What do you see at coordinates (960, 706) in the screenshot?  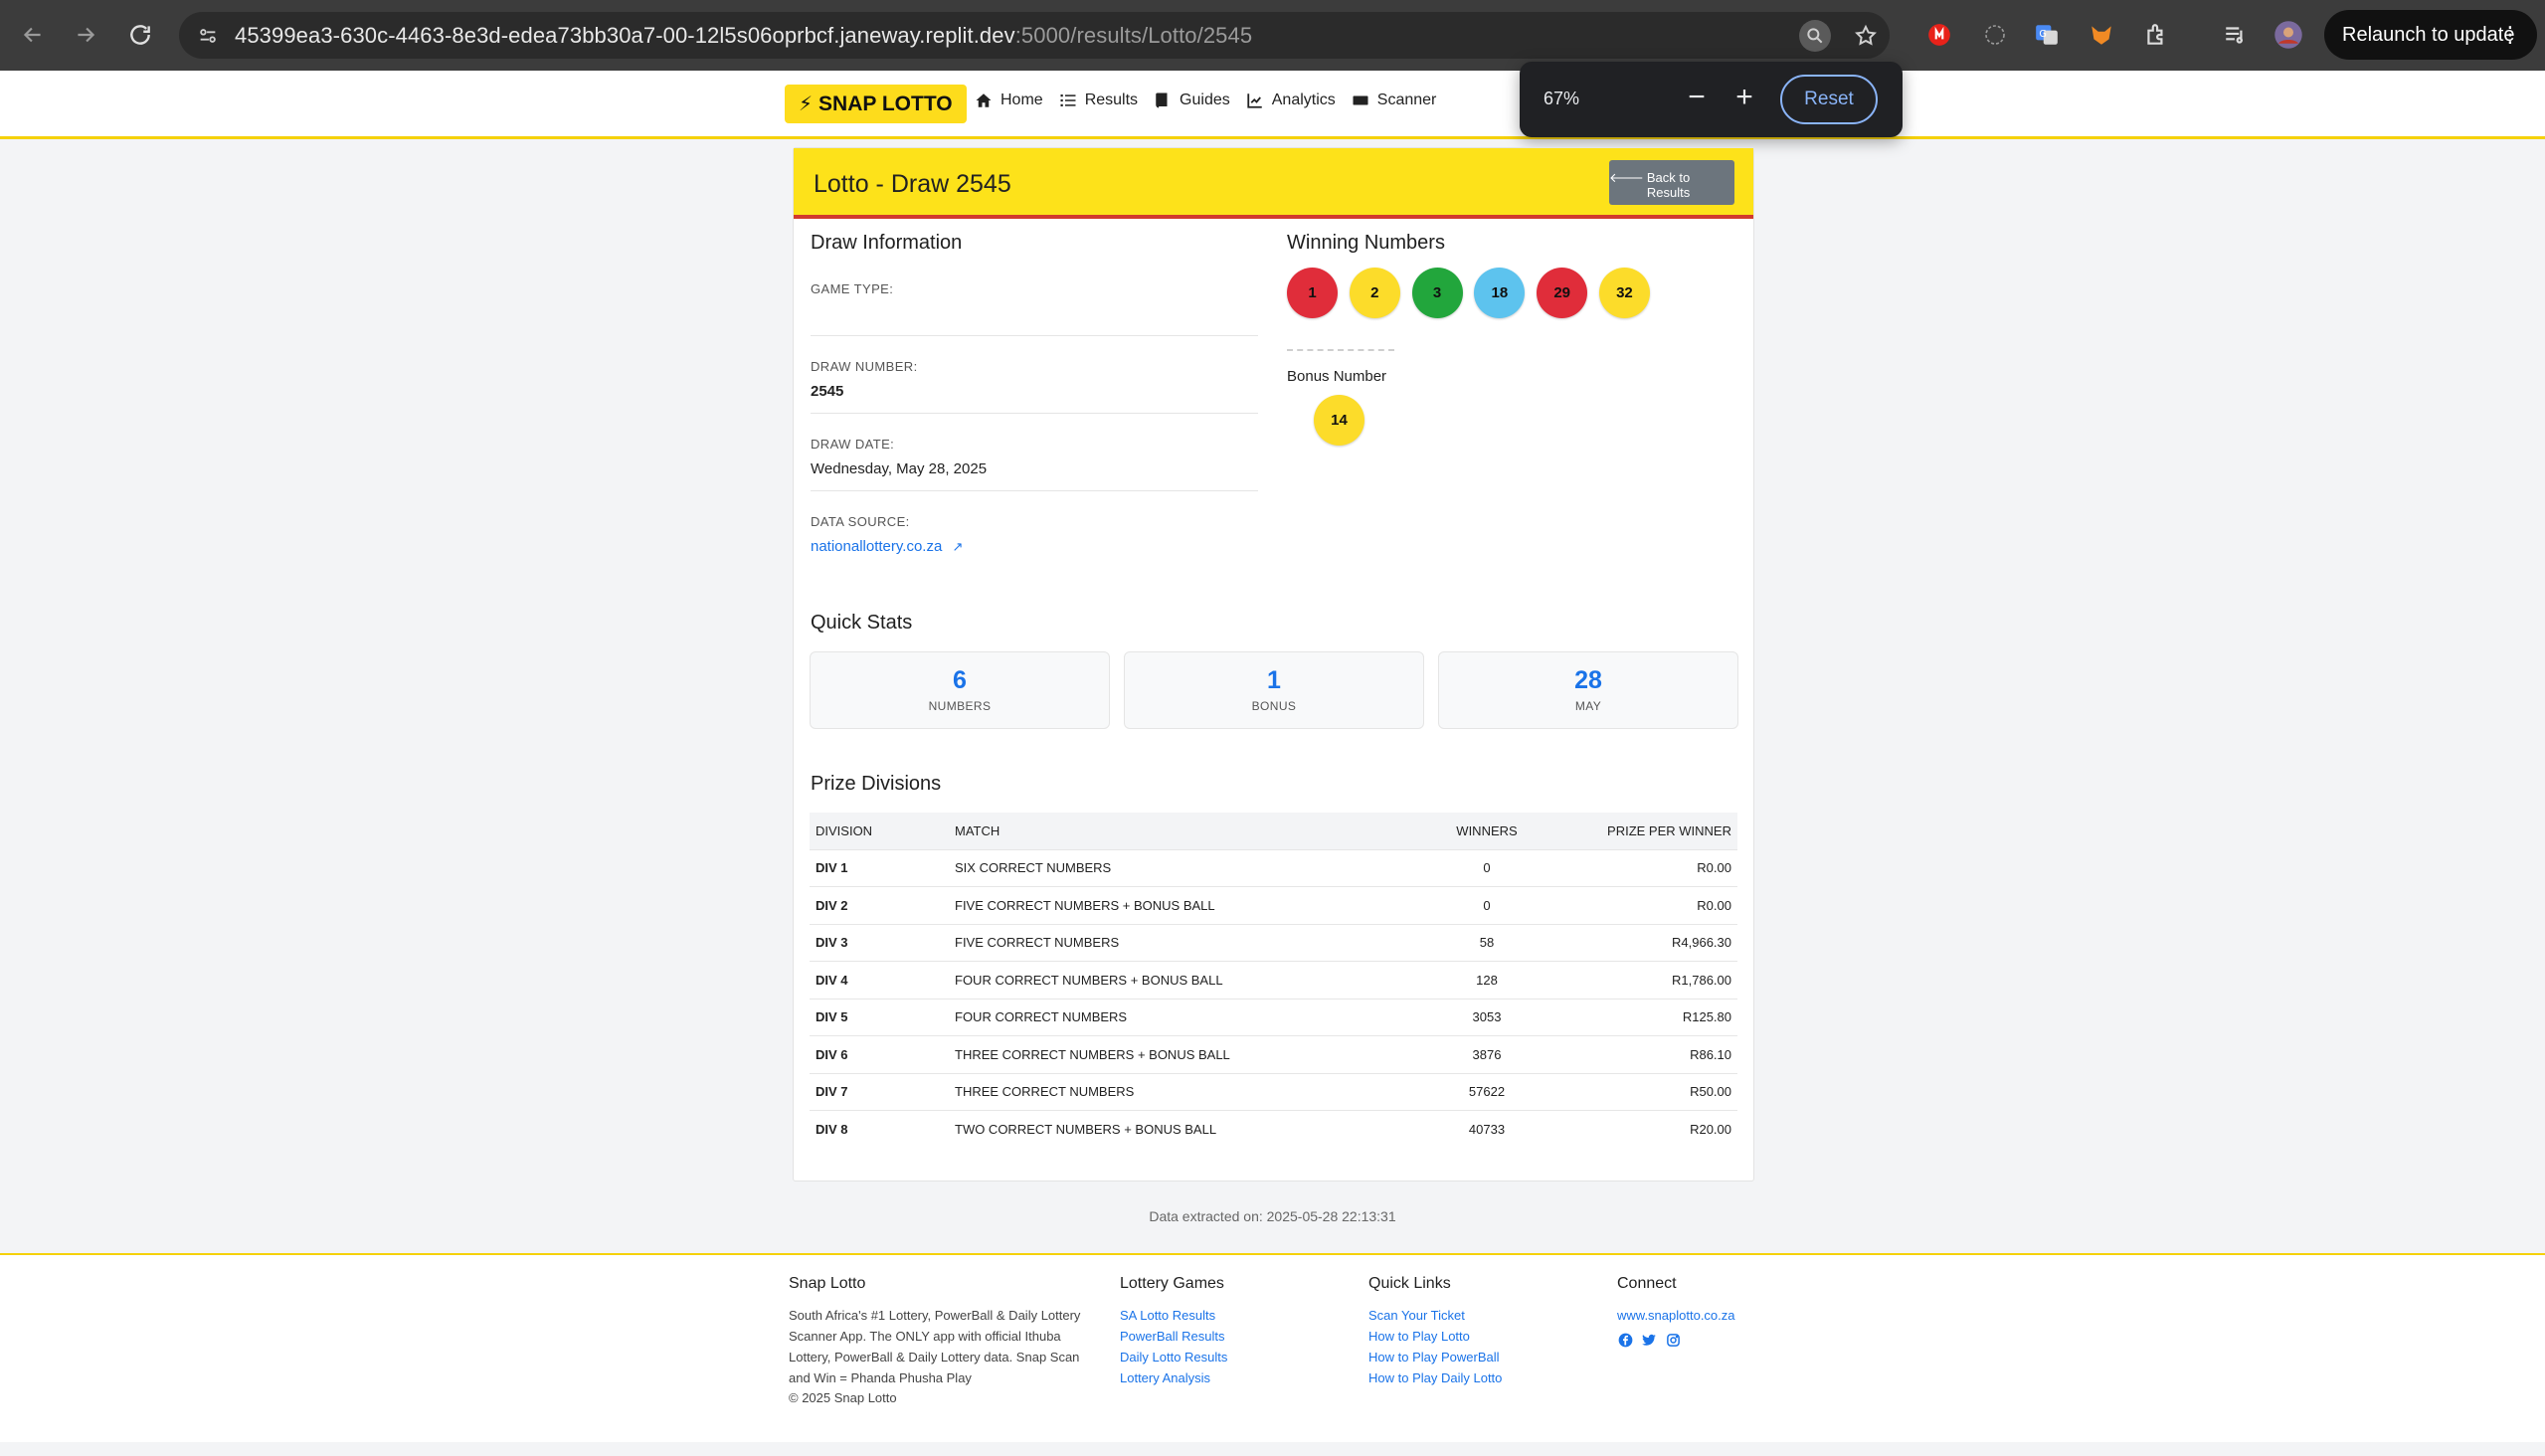 I see `stat-label: NUMBERS` at bounding box center [960, 706].